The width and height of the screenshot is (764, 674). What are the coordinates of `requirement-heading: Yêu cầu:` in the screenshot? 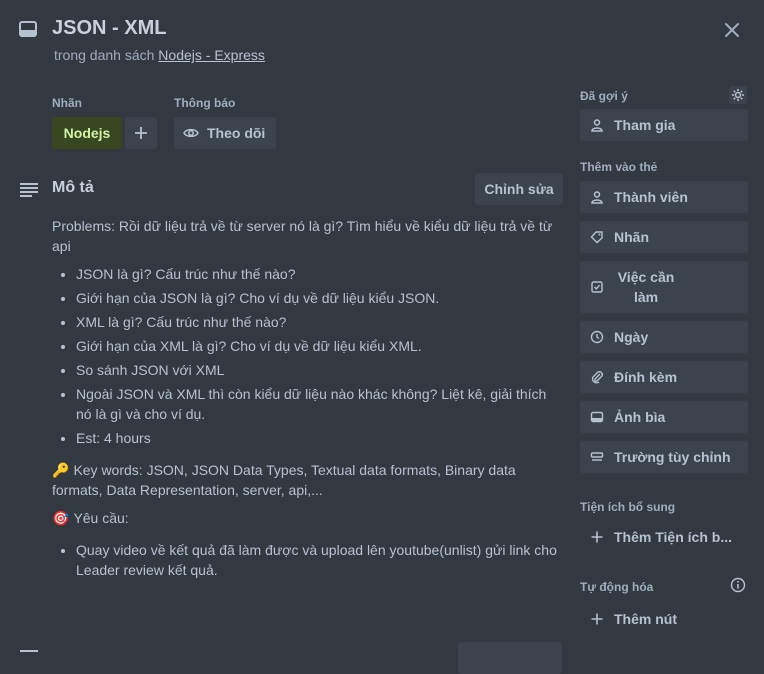 It's located at (101, 518).